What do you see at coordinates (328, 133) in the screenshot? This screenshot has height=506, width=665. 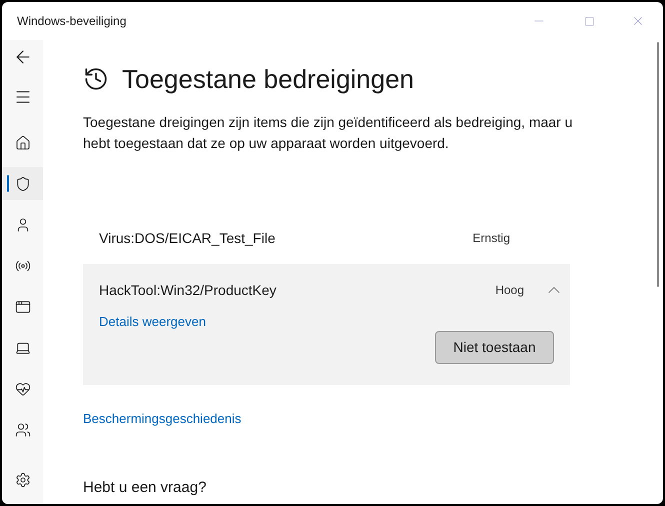 I see `page-description: Toegestane dreigingen zijn items die zijn geïdentificeerd als bedreiging, maar u hebt toegestaan dat ze op uw apparaat worden uitgevoerd.` at bounding box center [328, 133].